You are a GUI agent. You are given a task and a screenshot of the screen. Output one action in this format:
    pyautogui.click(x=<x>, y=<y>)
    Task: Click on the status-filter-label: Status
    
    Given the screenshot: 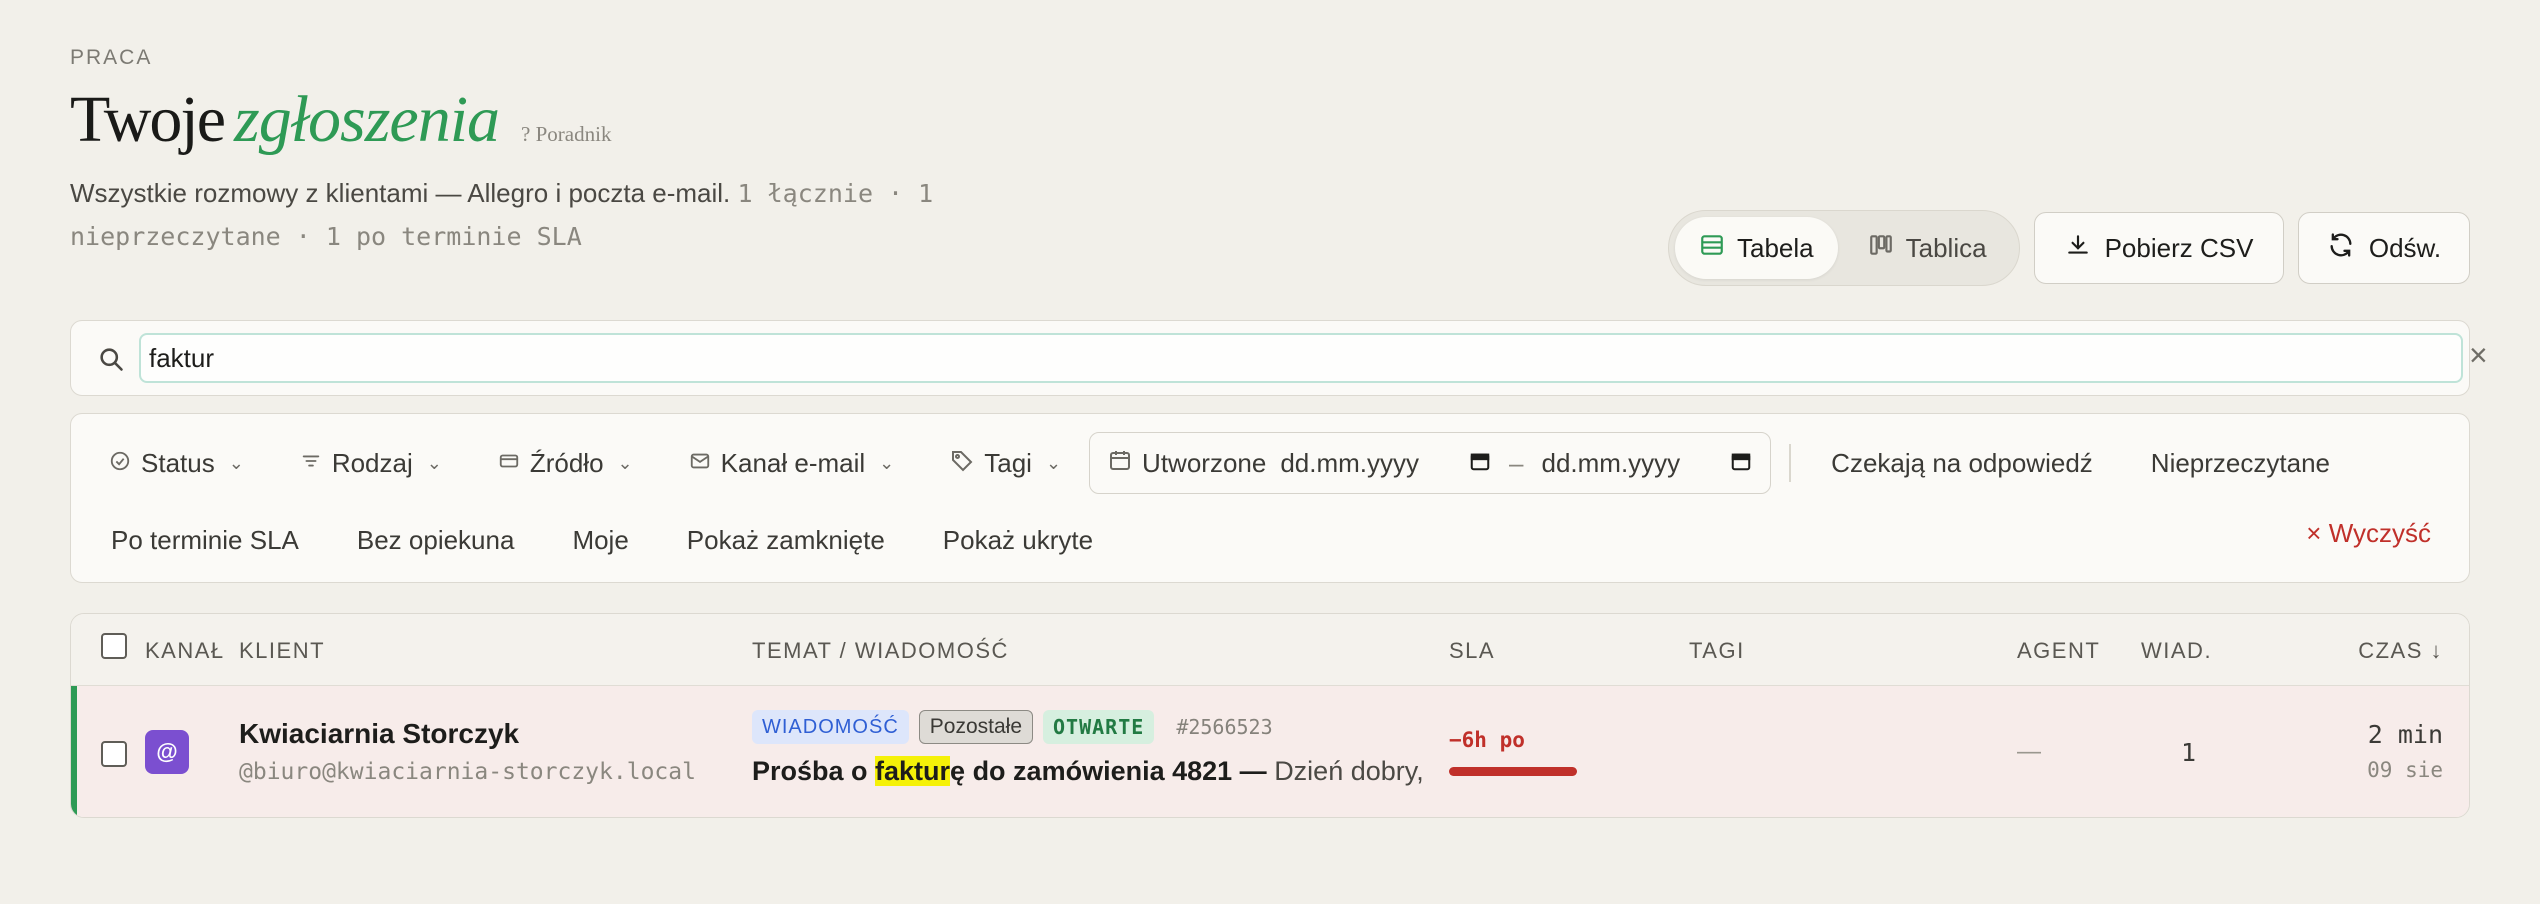 What is the action you would take?
    pyautogui.click(x=178, y=462)
    